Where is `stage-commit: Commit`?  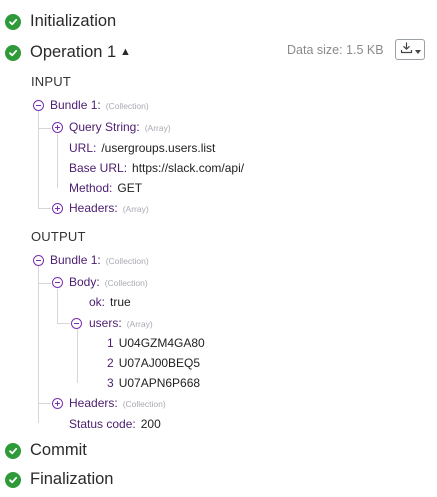
stage-commit: Commit is located at coordinates (58, 450).